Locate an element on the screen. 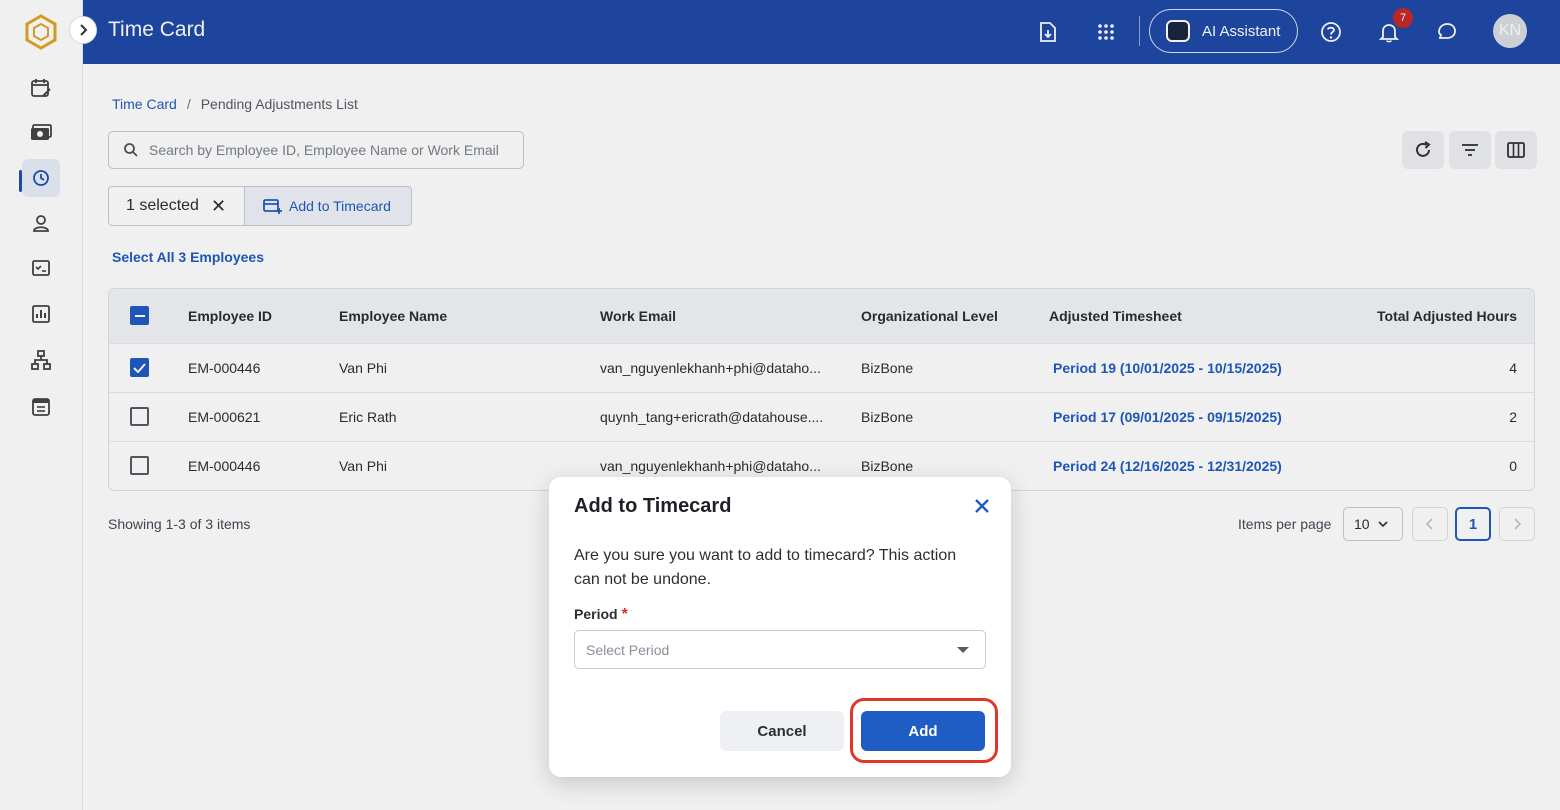 Image resolution: width=1560 pixels, height=810 pixels. required-asterisk: * is located at coordinates (624, 614).